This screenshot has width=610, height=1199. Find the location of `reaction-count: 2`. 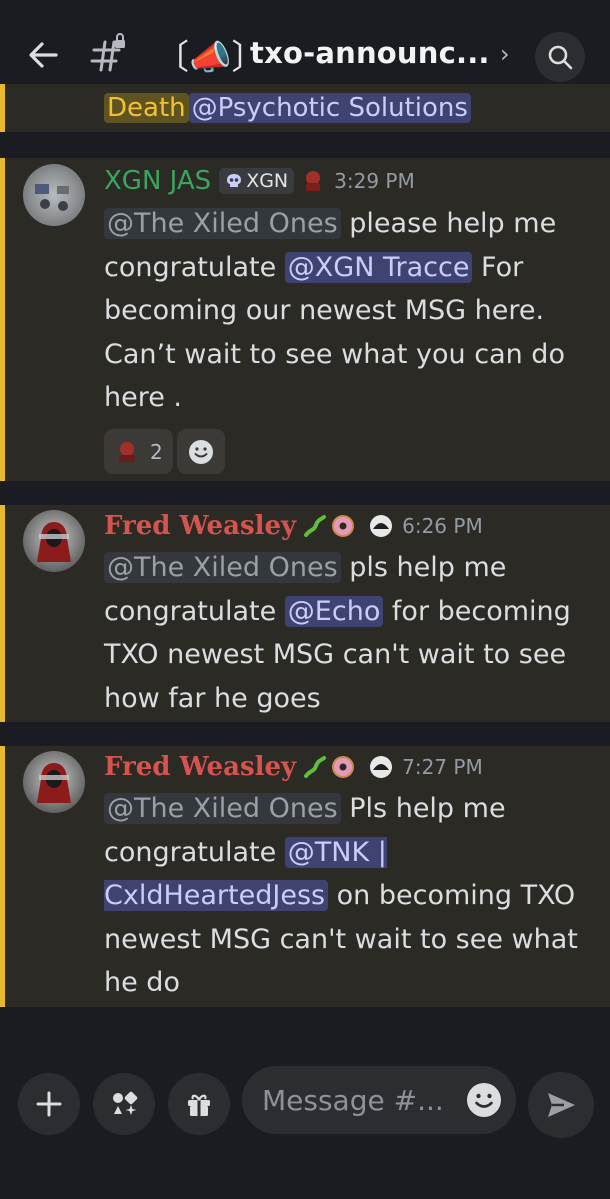

reaction-count: 2 is located at coordinates (156, 451).